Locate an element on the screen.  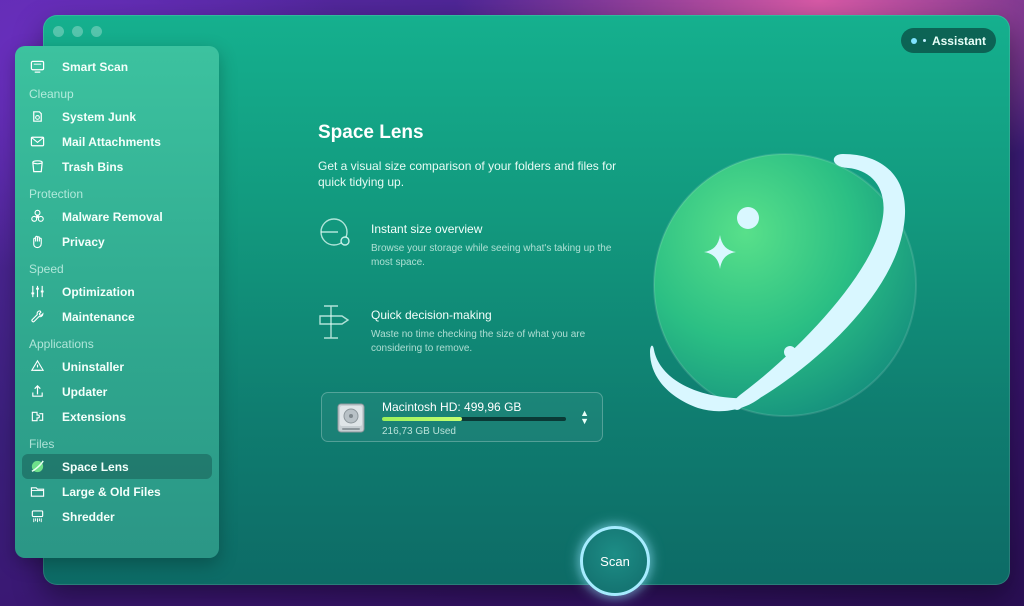
size-overview-icon is located at coordinates (335, 232).